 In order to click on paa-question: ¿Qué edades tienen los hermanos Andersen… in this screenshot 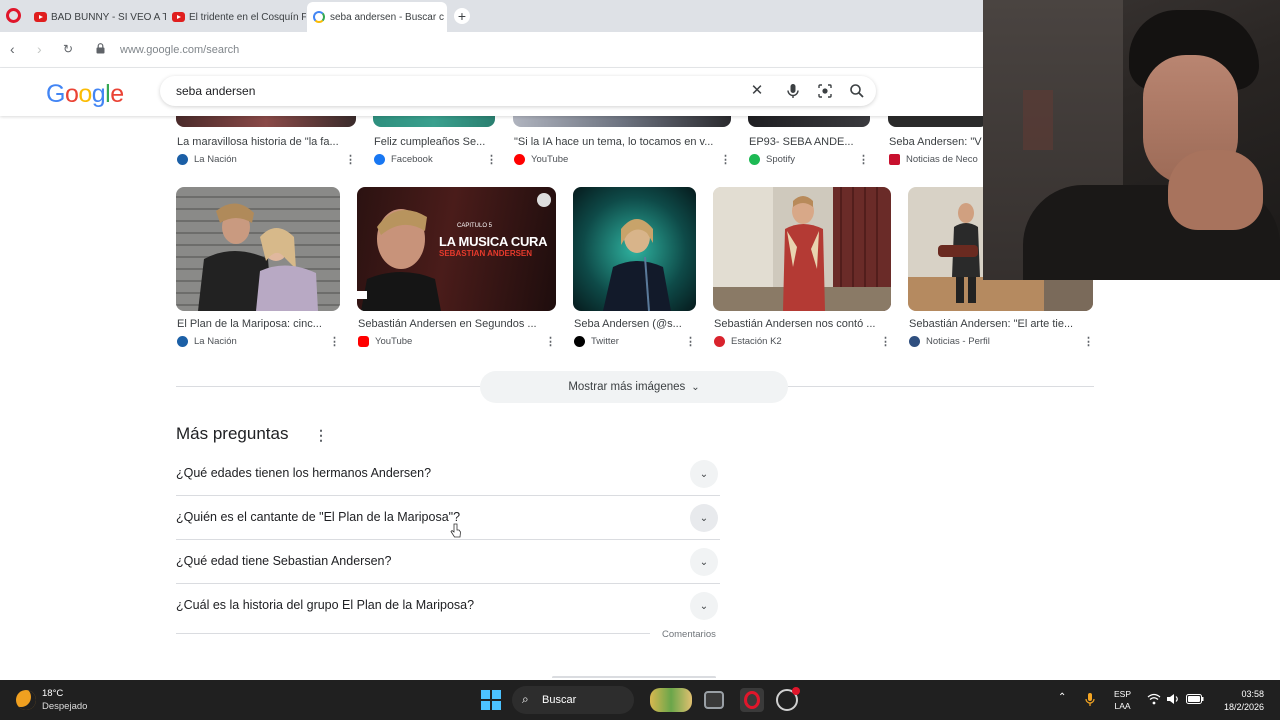, I will do `click(448, 474)`.